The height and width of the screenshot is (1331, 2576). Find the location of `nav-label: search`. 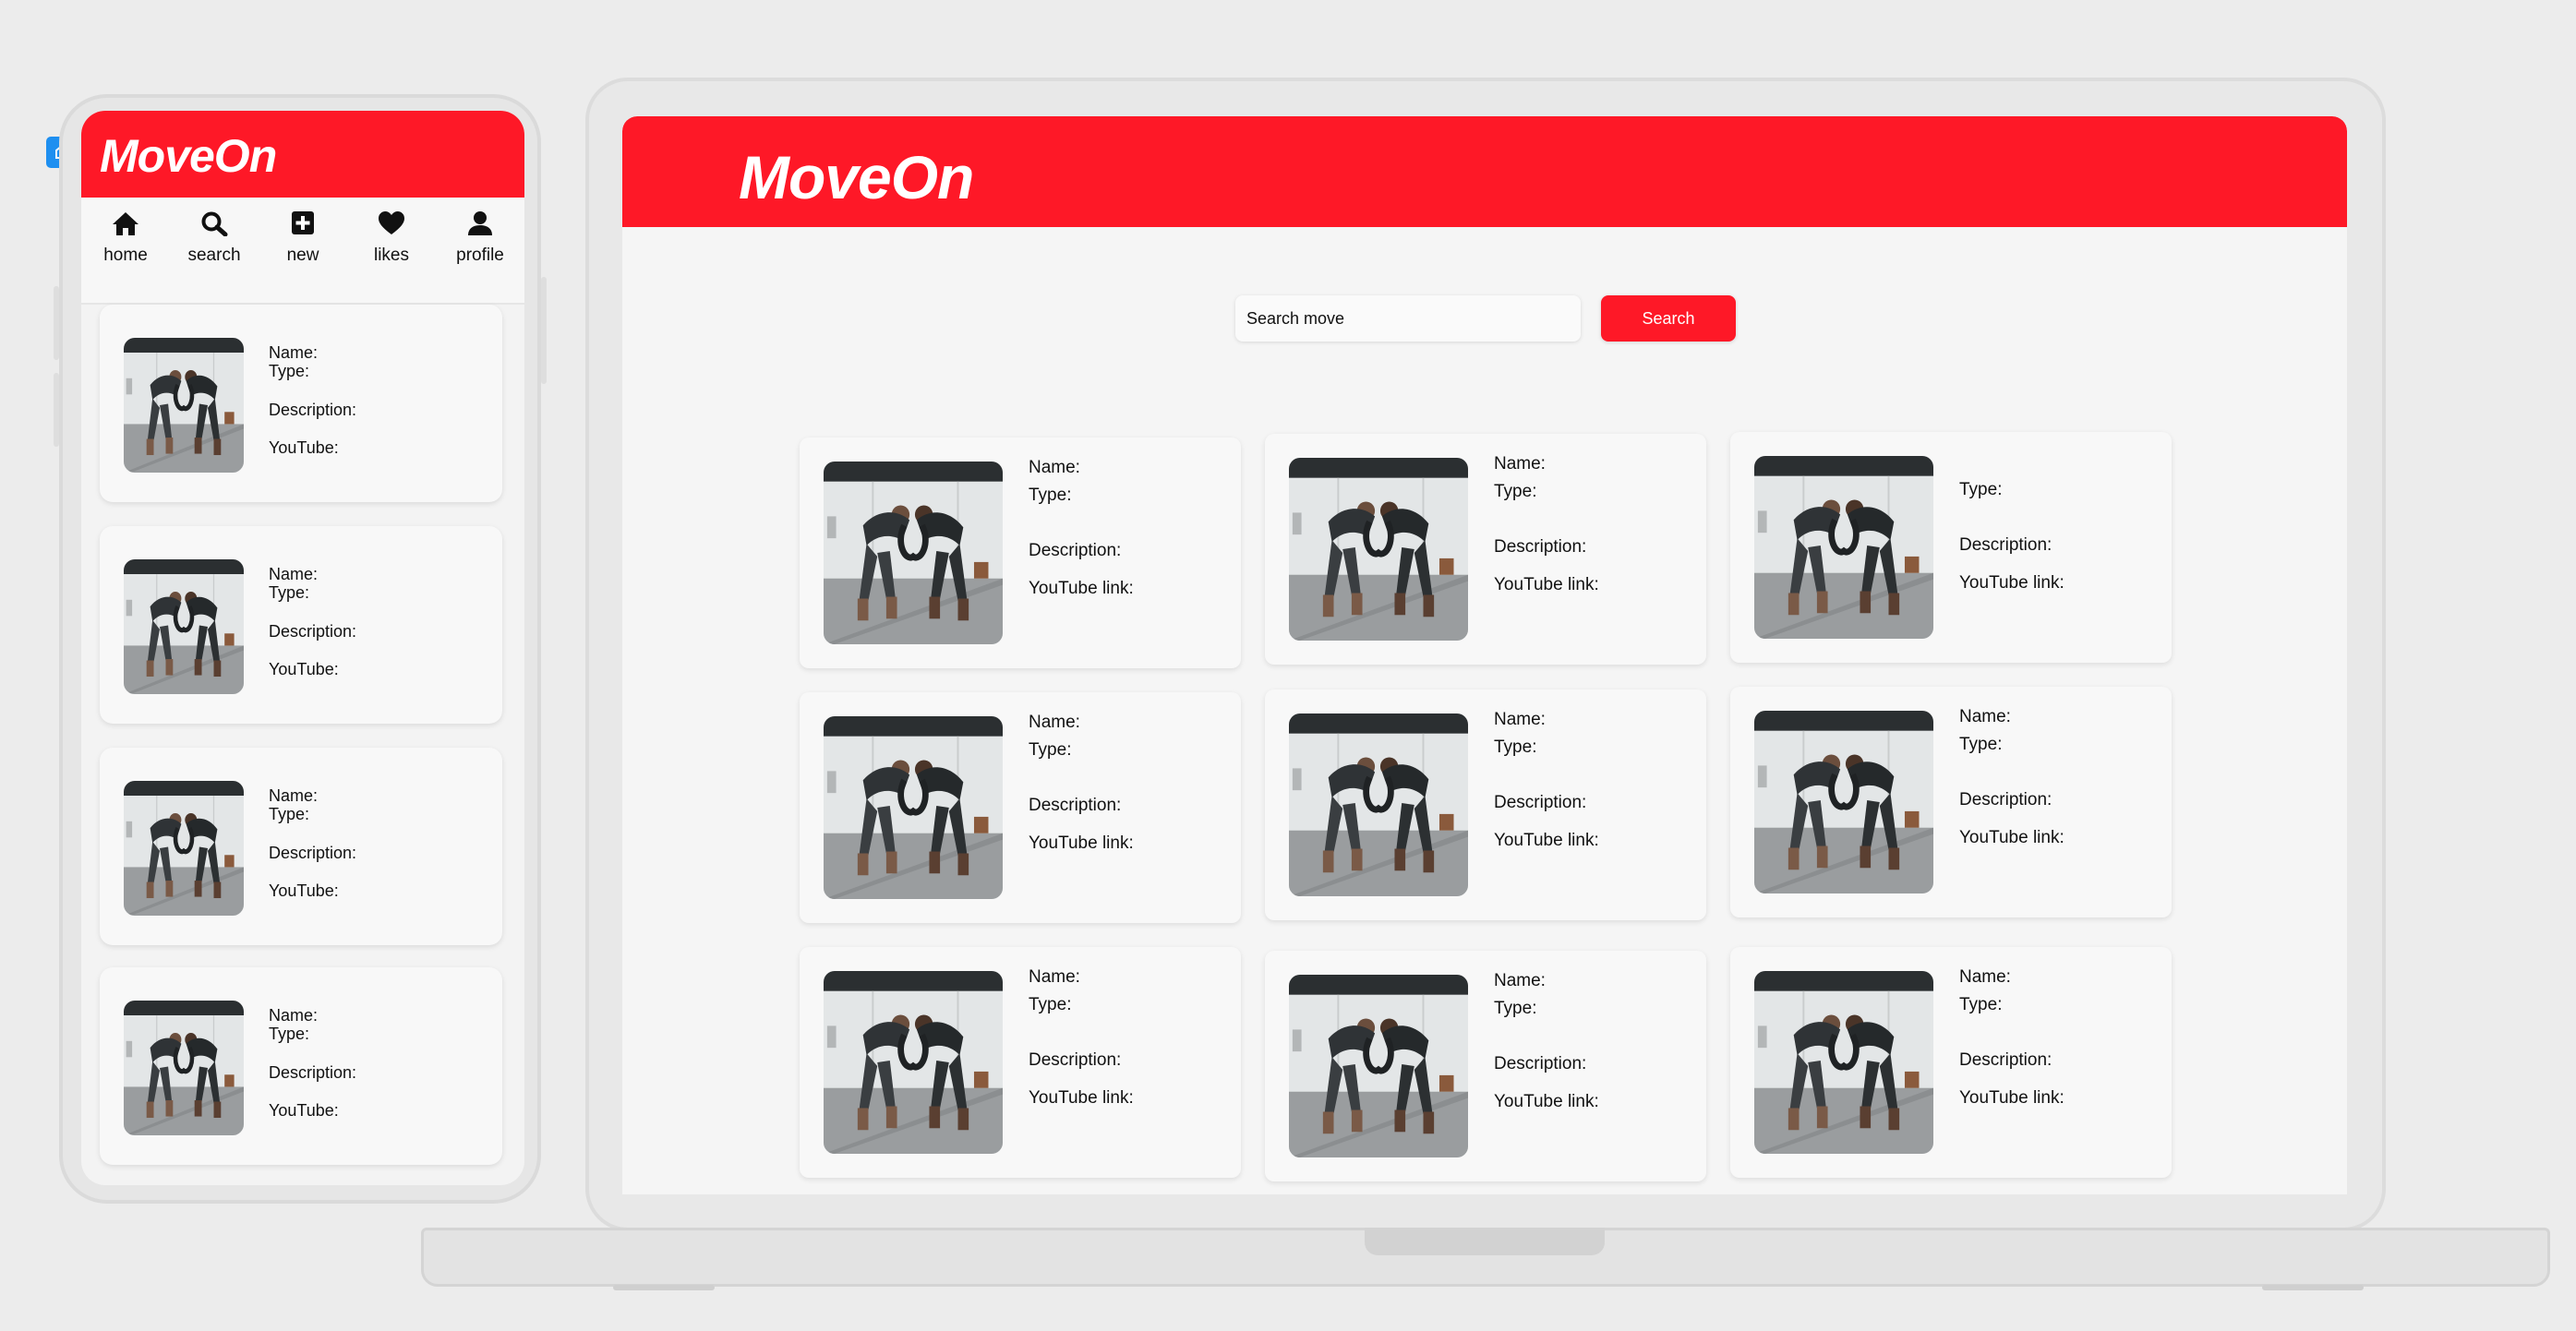

nav-label: search is located at coordinates (214, 256).